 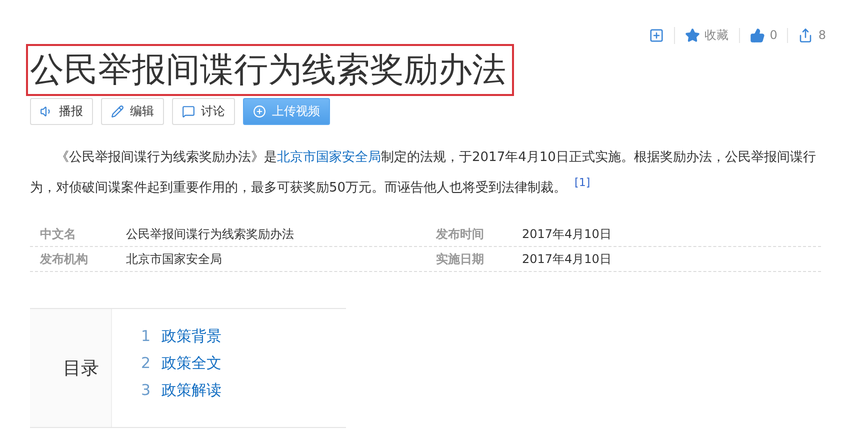 I want to click on speaker-icon, so click(x=46, y=111).